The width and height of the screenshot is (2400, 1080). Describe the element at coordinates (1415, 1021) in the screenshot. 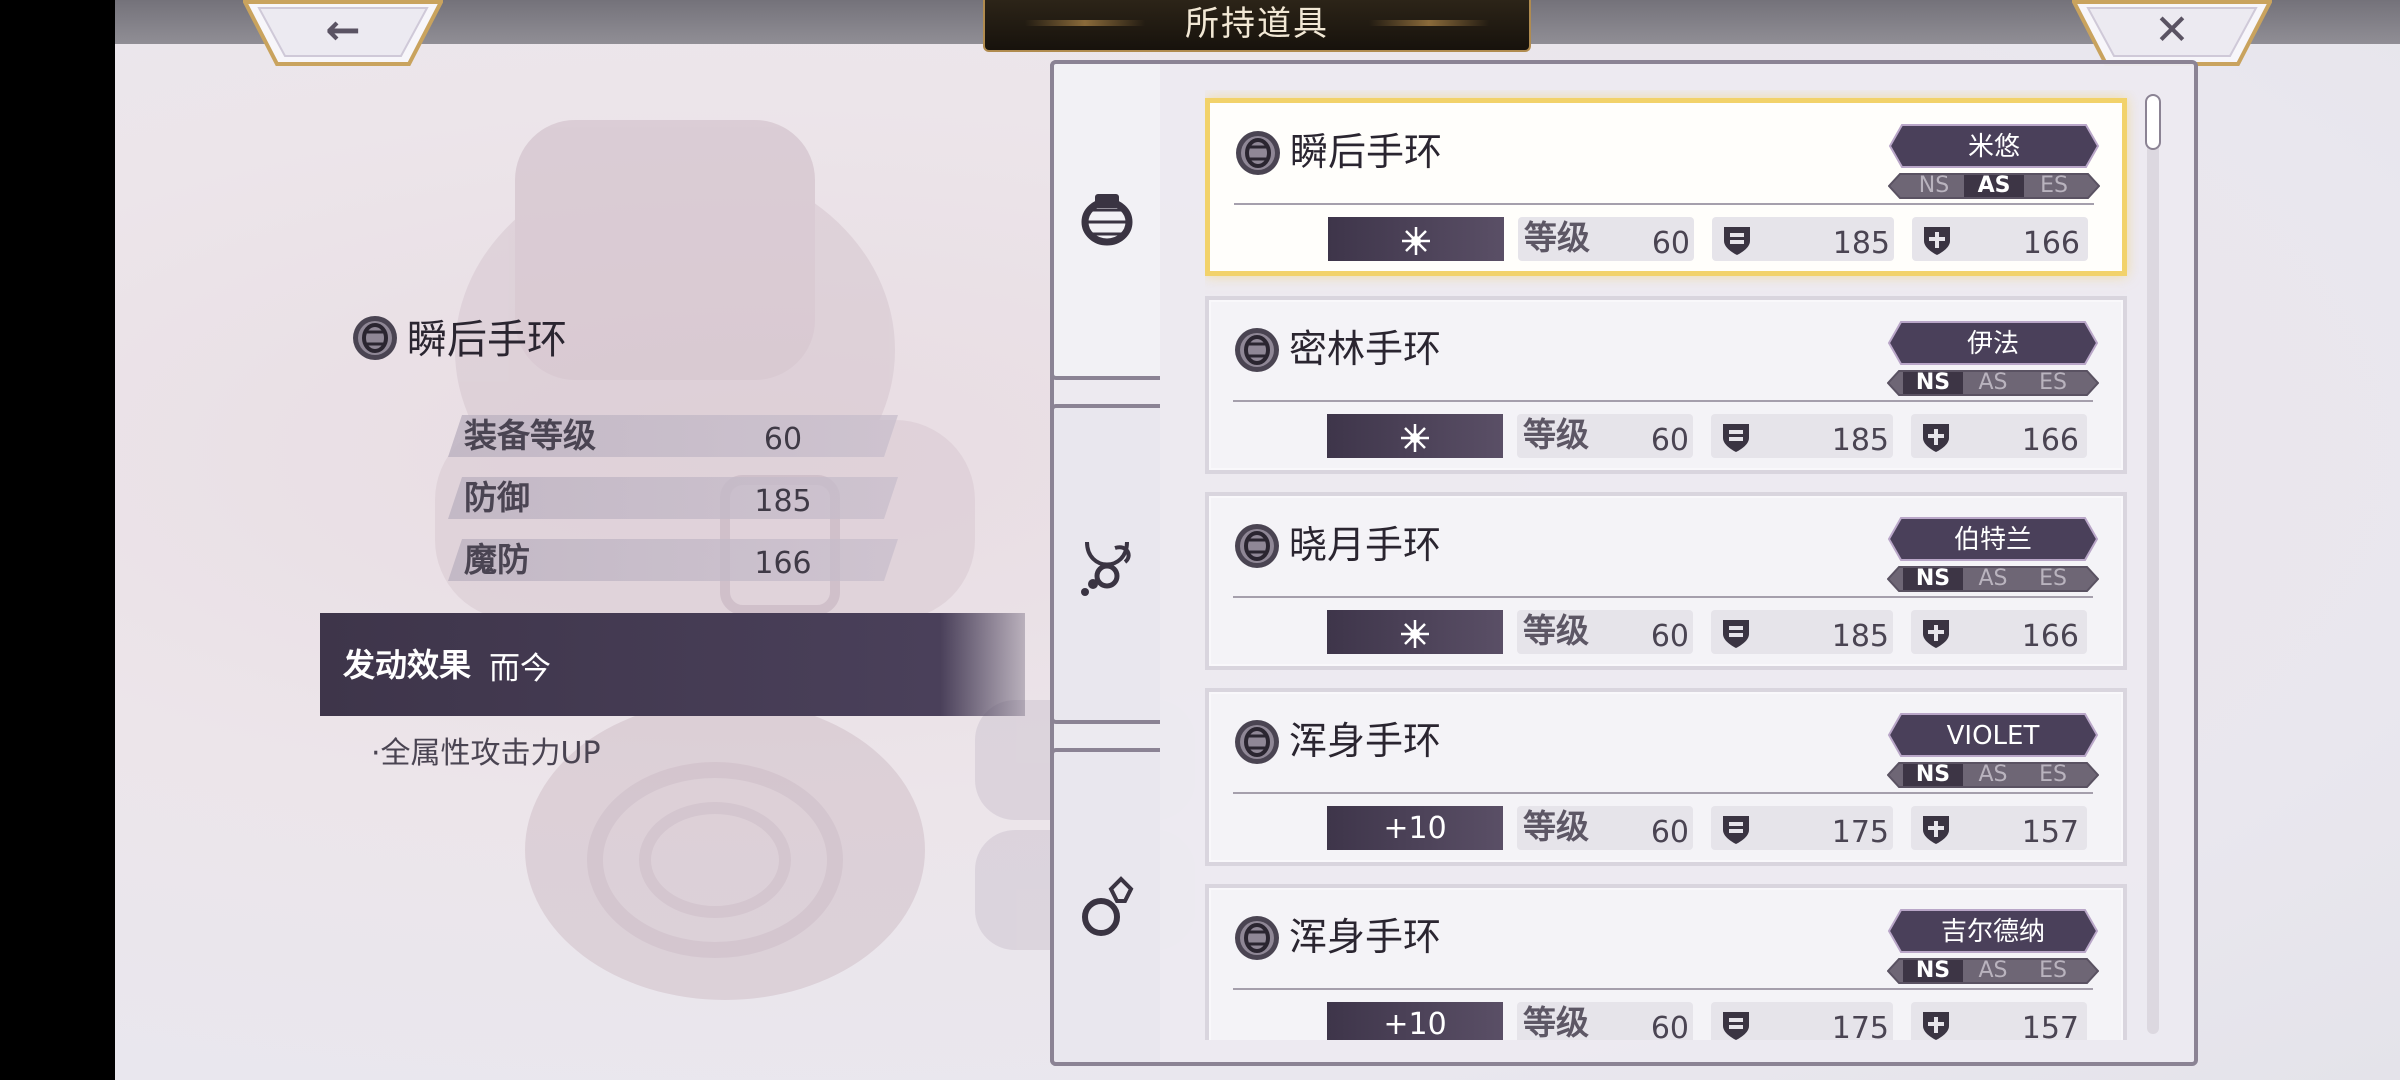

I see `refine-badge: +10` at that location.